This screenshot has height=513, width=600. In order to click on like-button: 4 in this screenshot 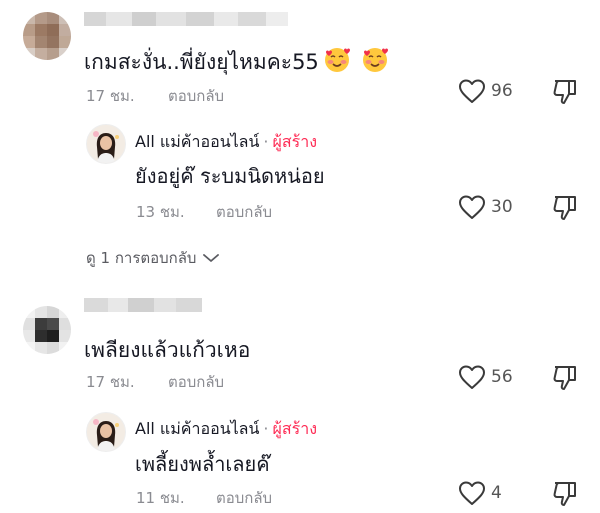, I will do `click(480, 493)`.